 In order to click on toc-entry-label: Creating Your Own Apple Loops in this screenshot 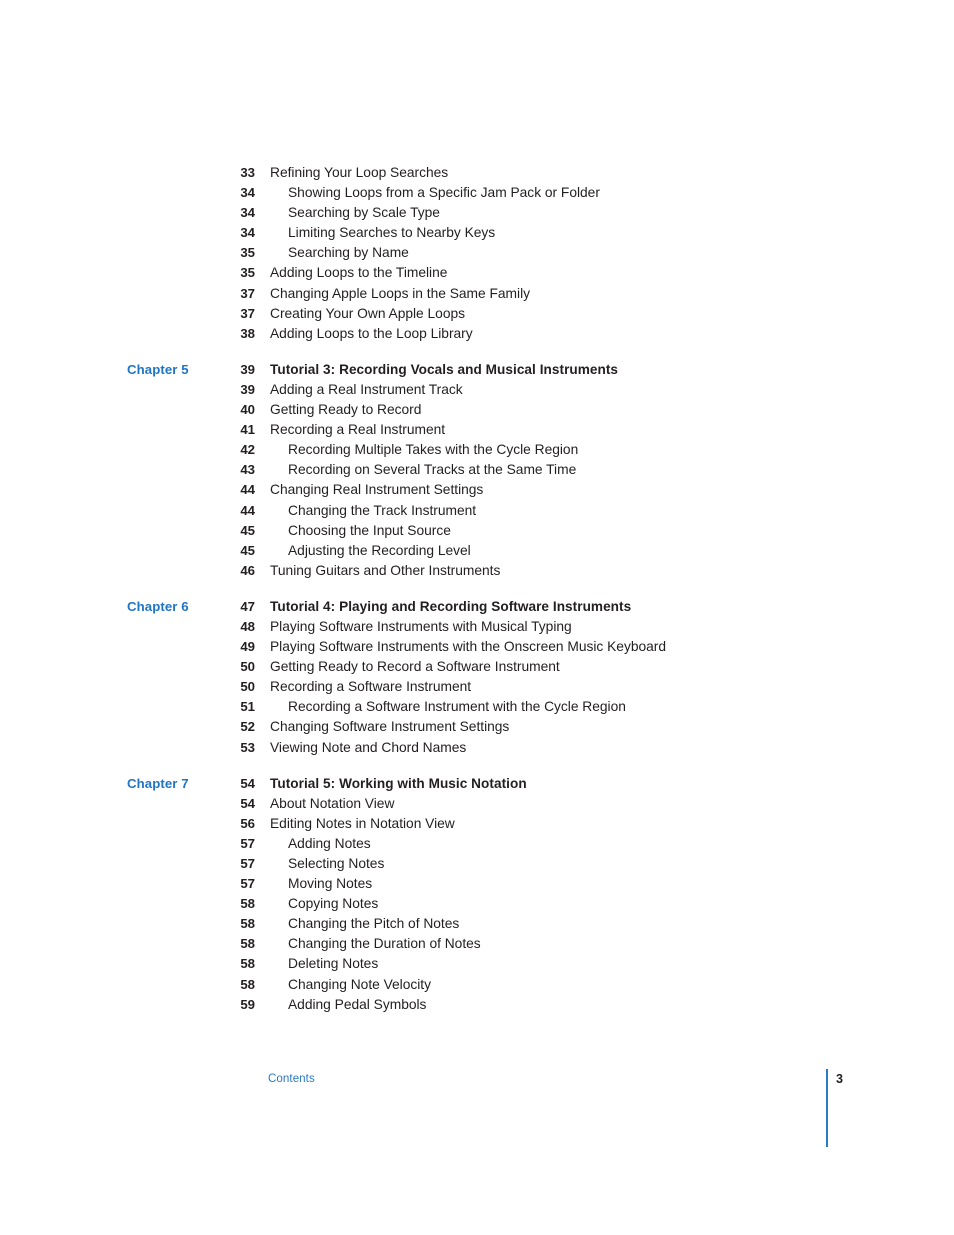, I will do `click(367, 314)`.